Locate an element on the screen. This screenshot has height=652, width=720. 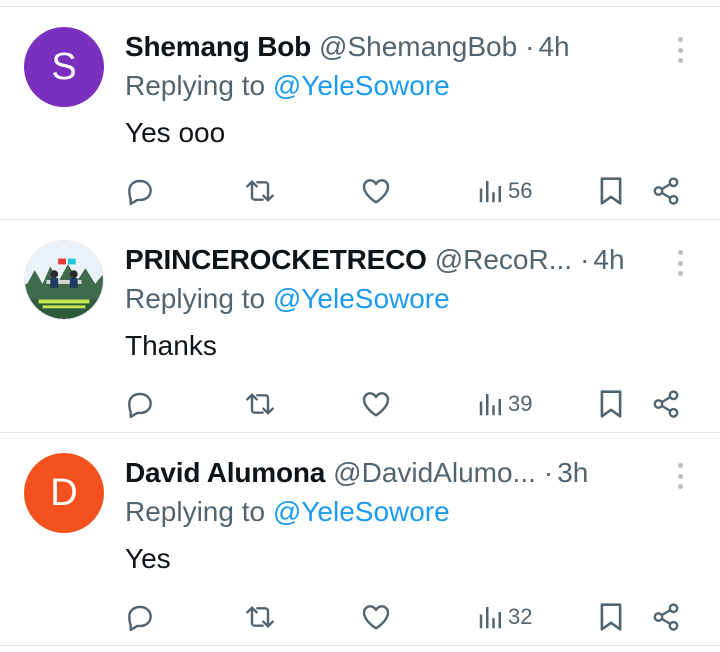
reply-text: Yes is located at coordinates (148, 558).